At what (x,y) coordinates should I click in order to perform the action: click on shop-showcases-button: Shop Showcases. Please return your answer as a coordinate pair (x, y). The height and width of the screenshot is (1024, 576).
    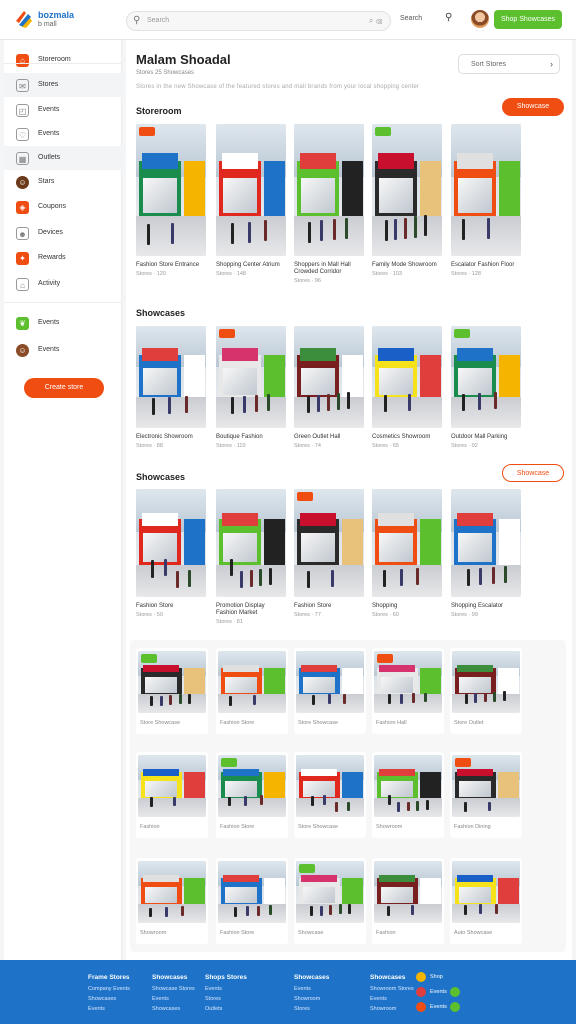
    Looking at the image, I should click on (528, 19).